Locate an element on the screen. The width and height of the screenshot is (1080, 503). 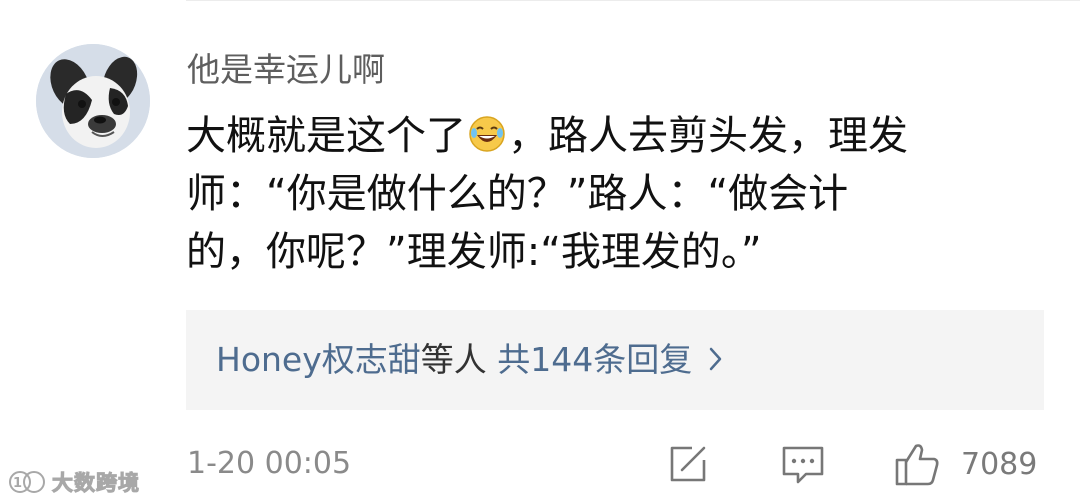
share-button is located at coordinates (690, 464).